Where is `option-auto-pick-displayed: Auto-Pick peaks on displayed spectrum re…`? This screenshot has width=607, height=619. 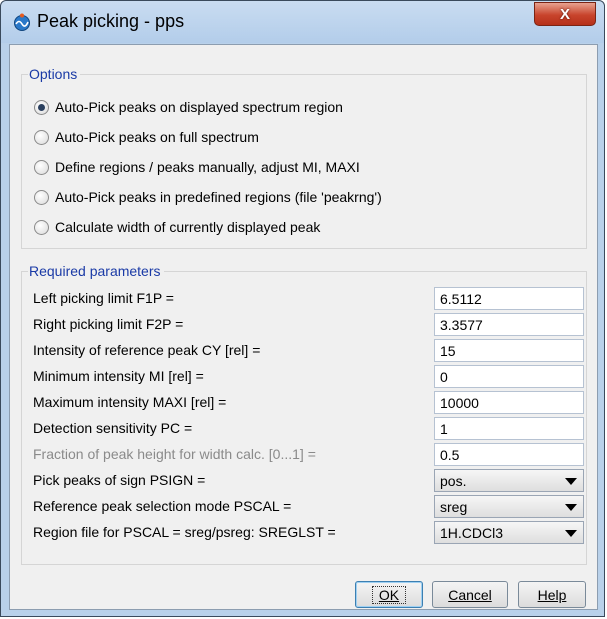
option-auto-pick-displayed: Auto-Pick peaks on displayed spectrum re… is located at coordinates (188, 107).